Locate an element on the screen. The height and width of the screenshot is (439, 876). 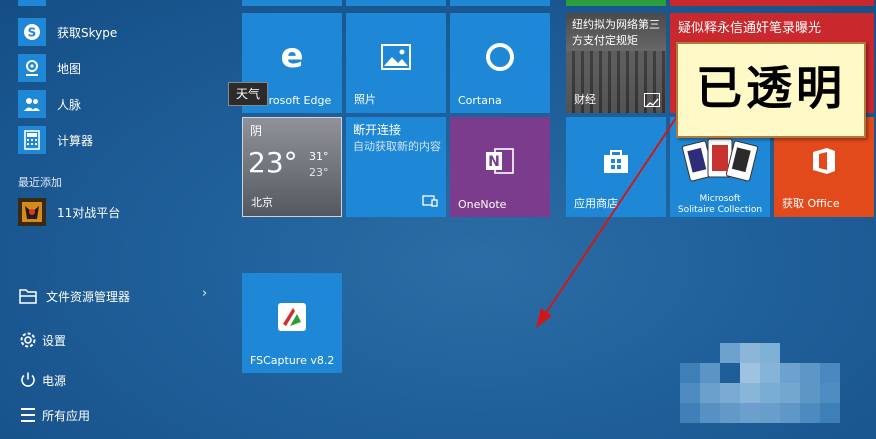
solitaire-label-2: Solitaire Collection is located at coordinates (720, 210).